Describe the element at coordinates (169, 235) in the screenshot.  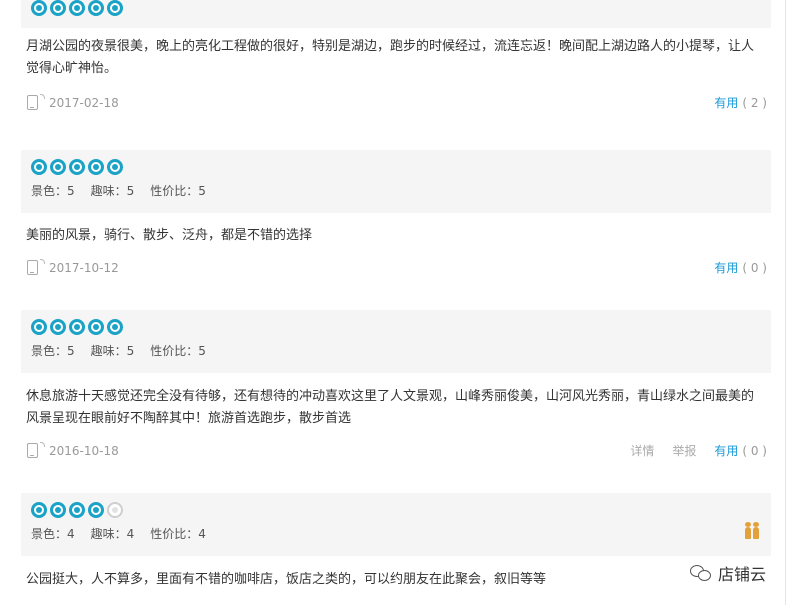
I see `review-text: 美丽的风景，骑行、散步、泛舟，都是不错的选择` at that location.